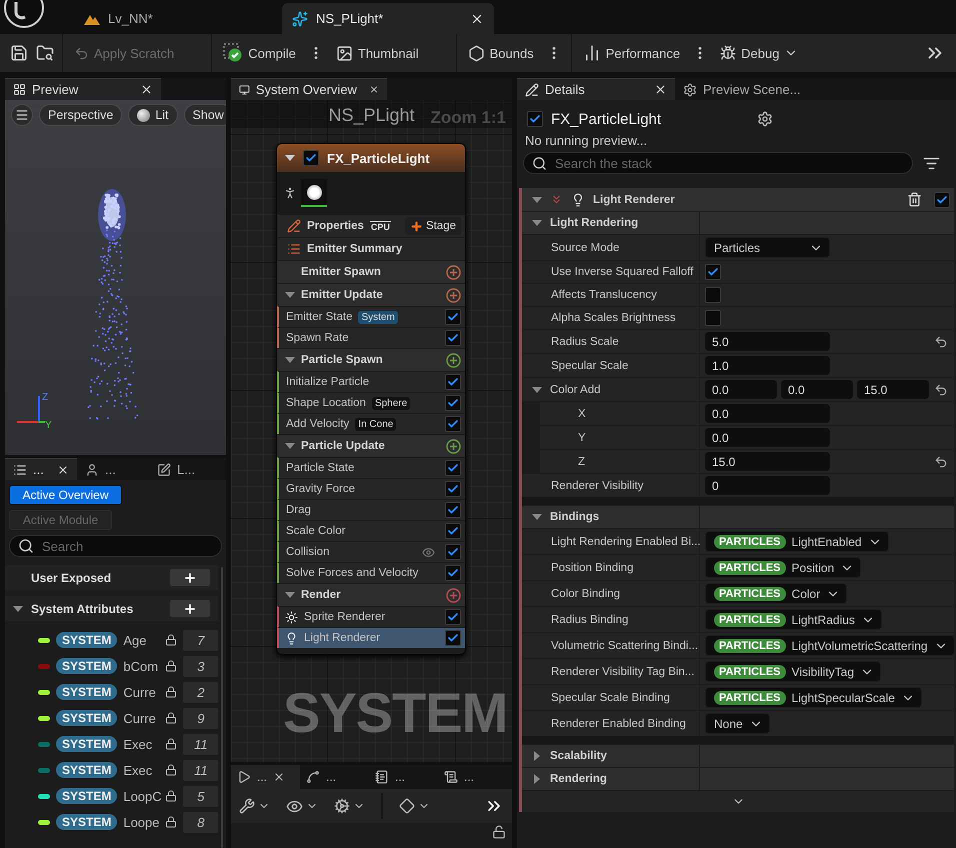  What do you see at coordinates (371, 467) in the screenshot?
I see `module-row: Particle State` at bounding box center [371, 467].